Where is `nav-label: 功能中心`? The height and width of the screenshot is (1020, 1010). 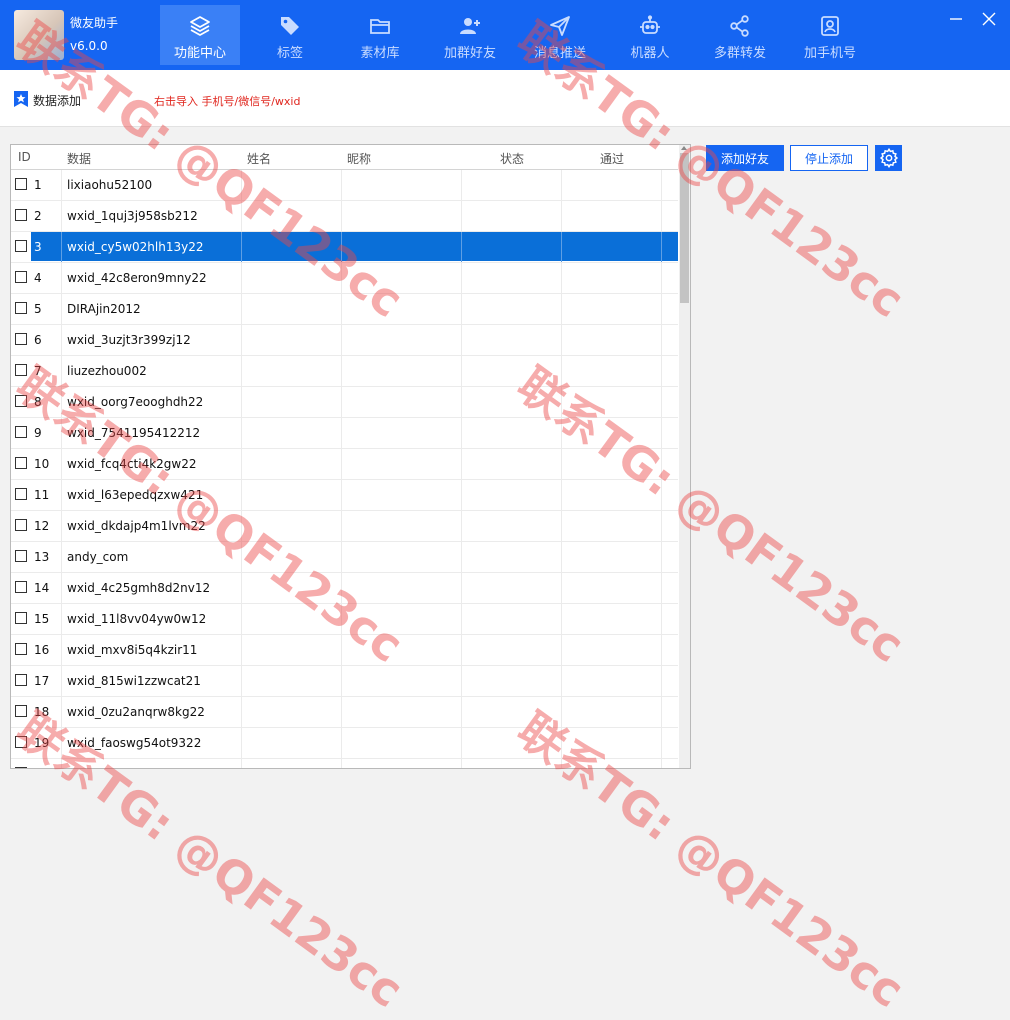
nav-label: 功能中心 is located at coordinates (199, 53).